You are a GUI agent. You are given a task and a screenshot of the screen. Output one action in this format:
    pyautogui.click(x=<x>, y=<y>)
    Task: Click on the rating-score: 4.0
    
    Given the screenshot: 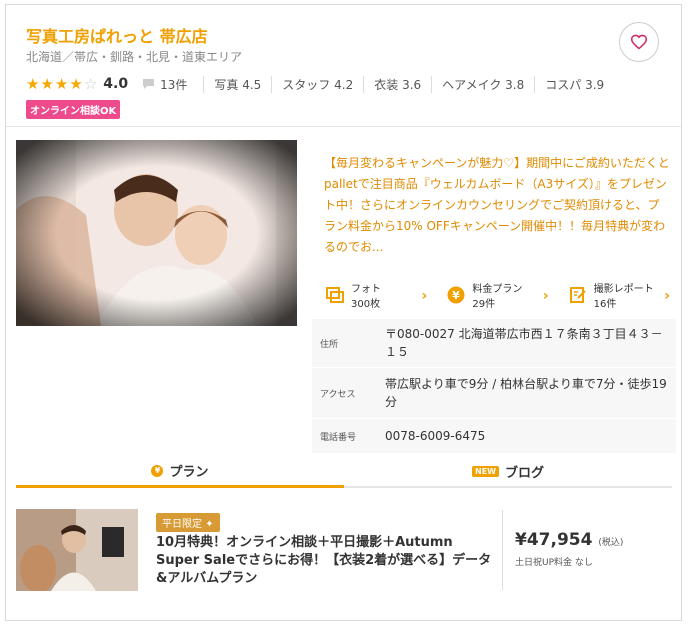 What is the action you would take?
    pyautogui.click(x=116, y=84)
    